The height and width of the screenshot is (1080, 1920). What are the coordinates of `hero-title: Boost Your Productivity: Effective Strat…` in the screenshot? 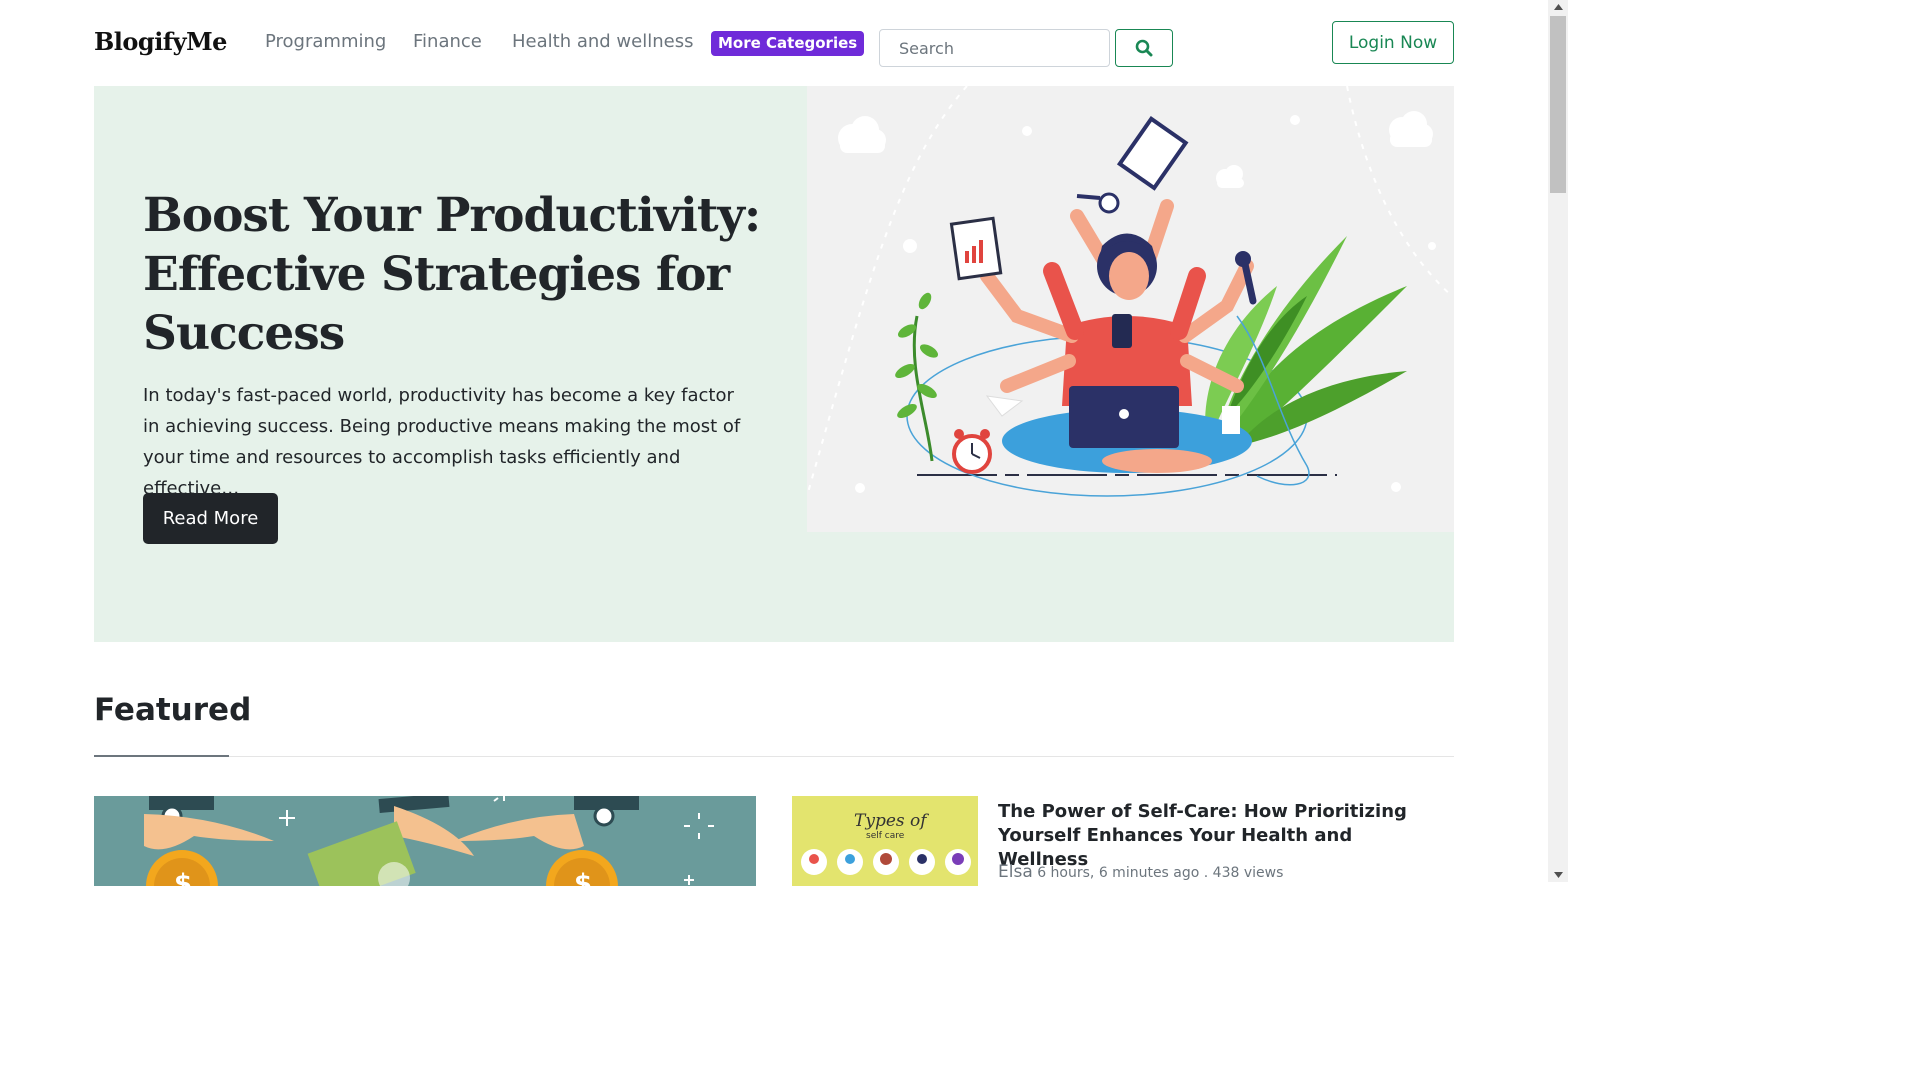 It's located at (452, 274).